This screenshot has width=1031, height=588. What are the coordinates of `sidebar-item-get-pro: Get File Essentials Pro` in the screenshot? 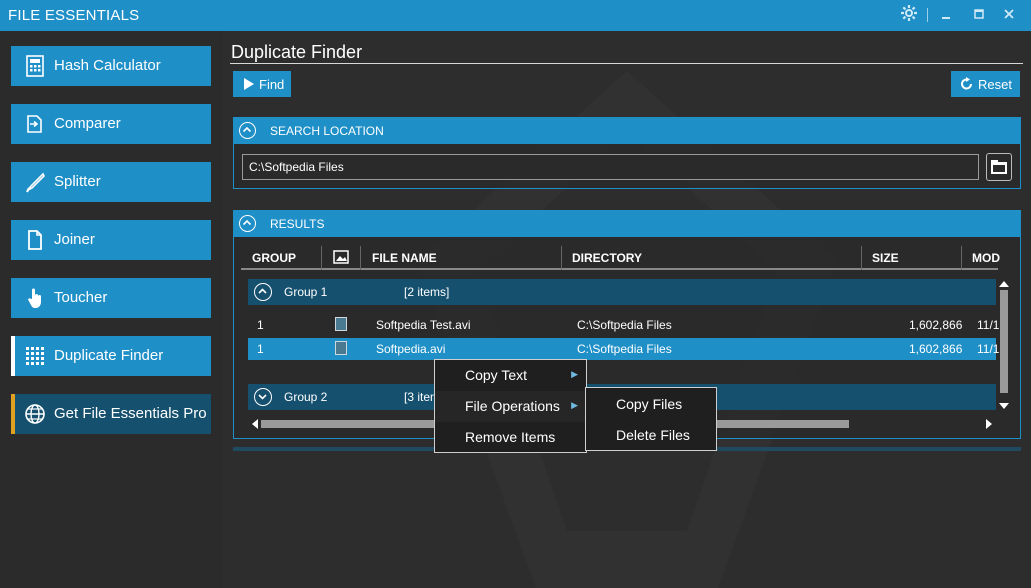 It's located at (111, 414).